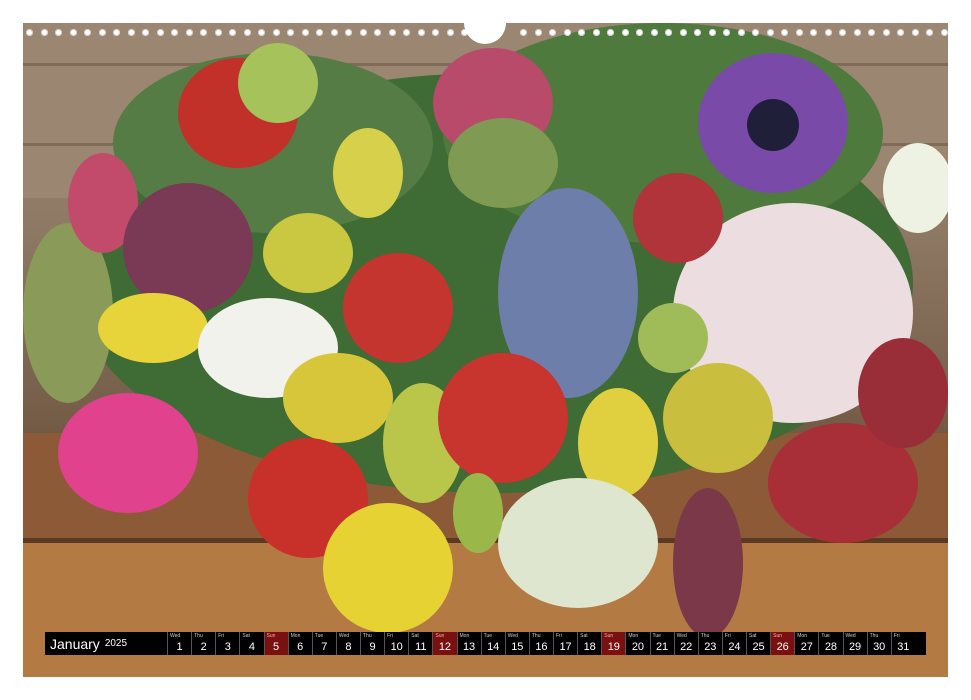 The height and width of the screenshot is (700, 971). Describe the element at coordinates (879, 647) in the screenshot. I see `day-number: 30` at that location.